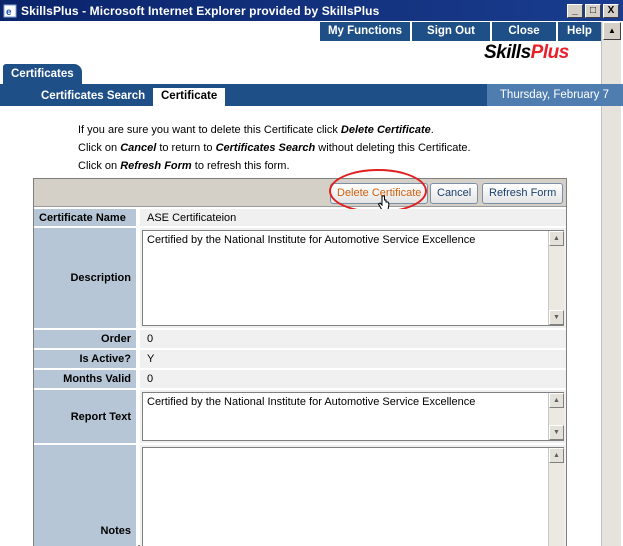 This screenshot has width=623, height=546. I want to click on top-nav: My Functions Sign Out Close Help, so click(300, 32).